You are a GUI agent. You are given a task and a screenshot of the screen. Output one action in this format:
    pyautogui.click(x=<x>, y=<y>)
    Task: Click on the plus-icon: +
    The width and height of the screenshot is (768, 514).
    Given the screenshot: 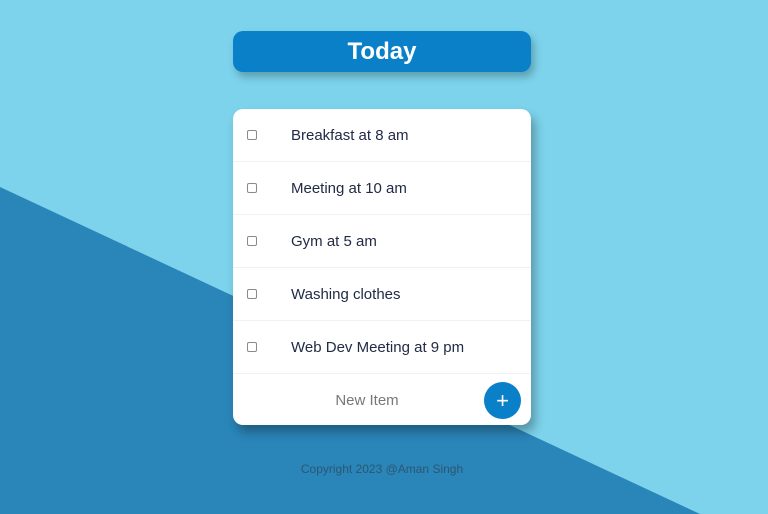 What is the action you would take?
    pyautogui.click(x=502, y=400)
    